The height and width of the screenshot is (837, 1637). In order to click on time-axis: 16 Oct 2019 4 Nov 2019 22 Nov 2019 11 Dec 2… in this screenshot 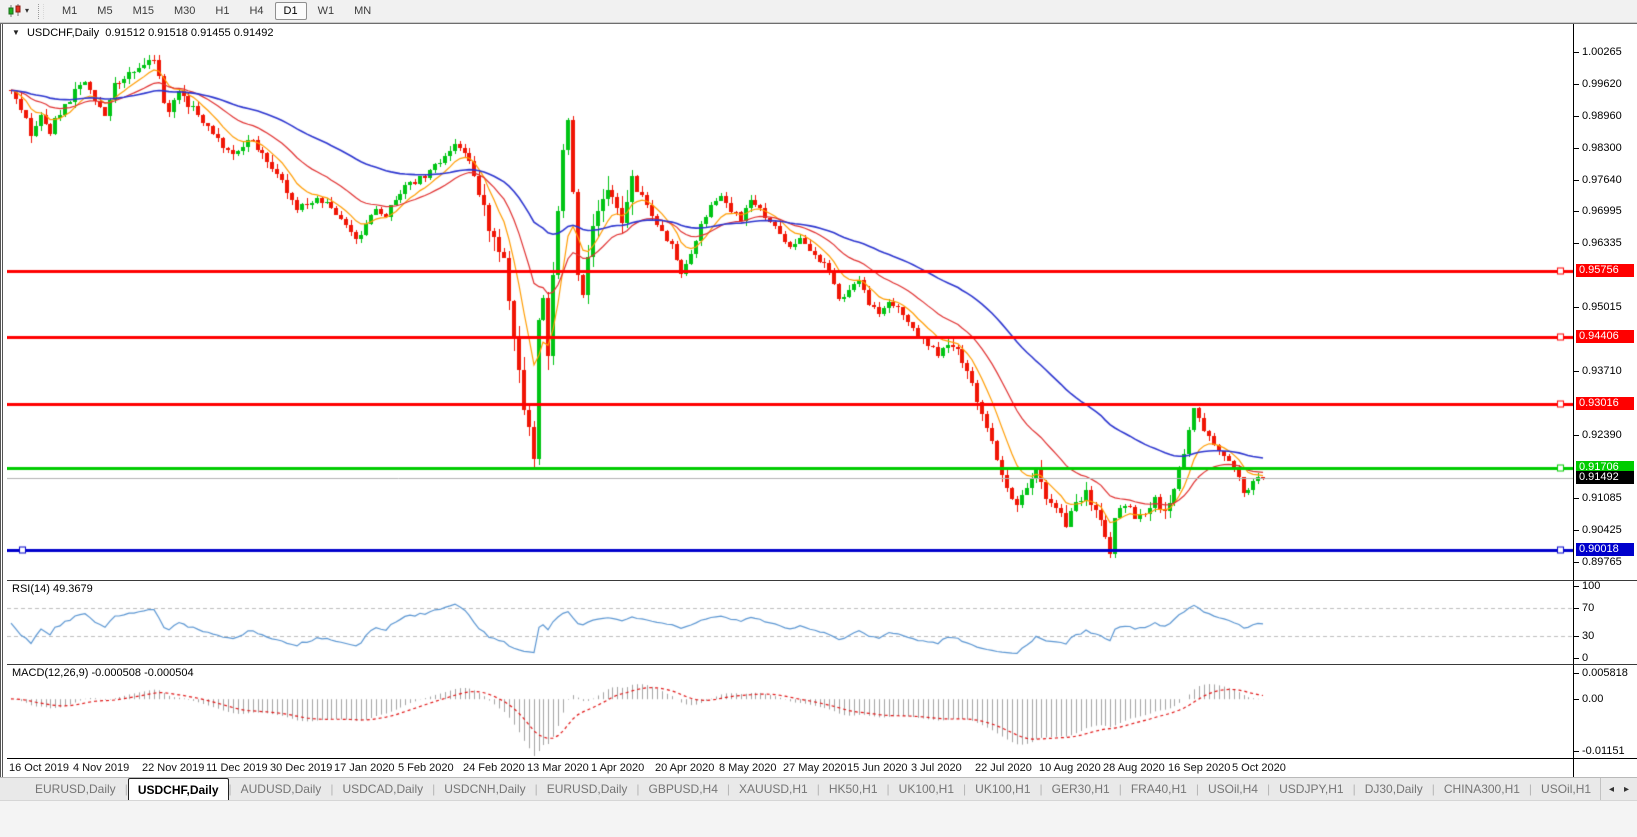, I will do `click(790, 767)`.